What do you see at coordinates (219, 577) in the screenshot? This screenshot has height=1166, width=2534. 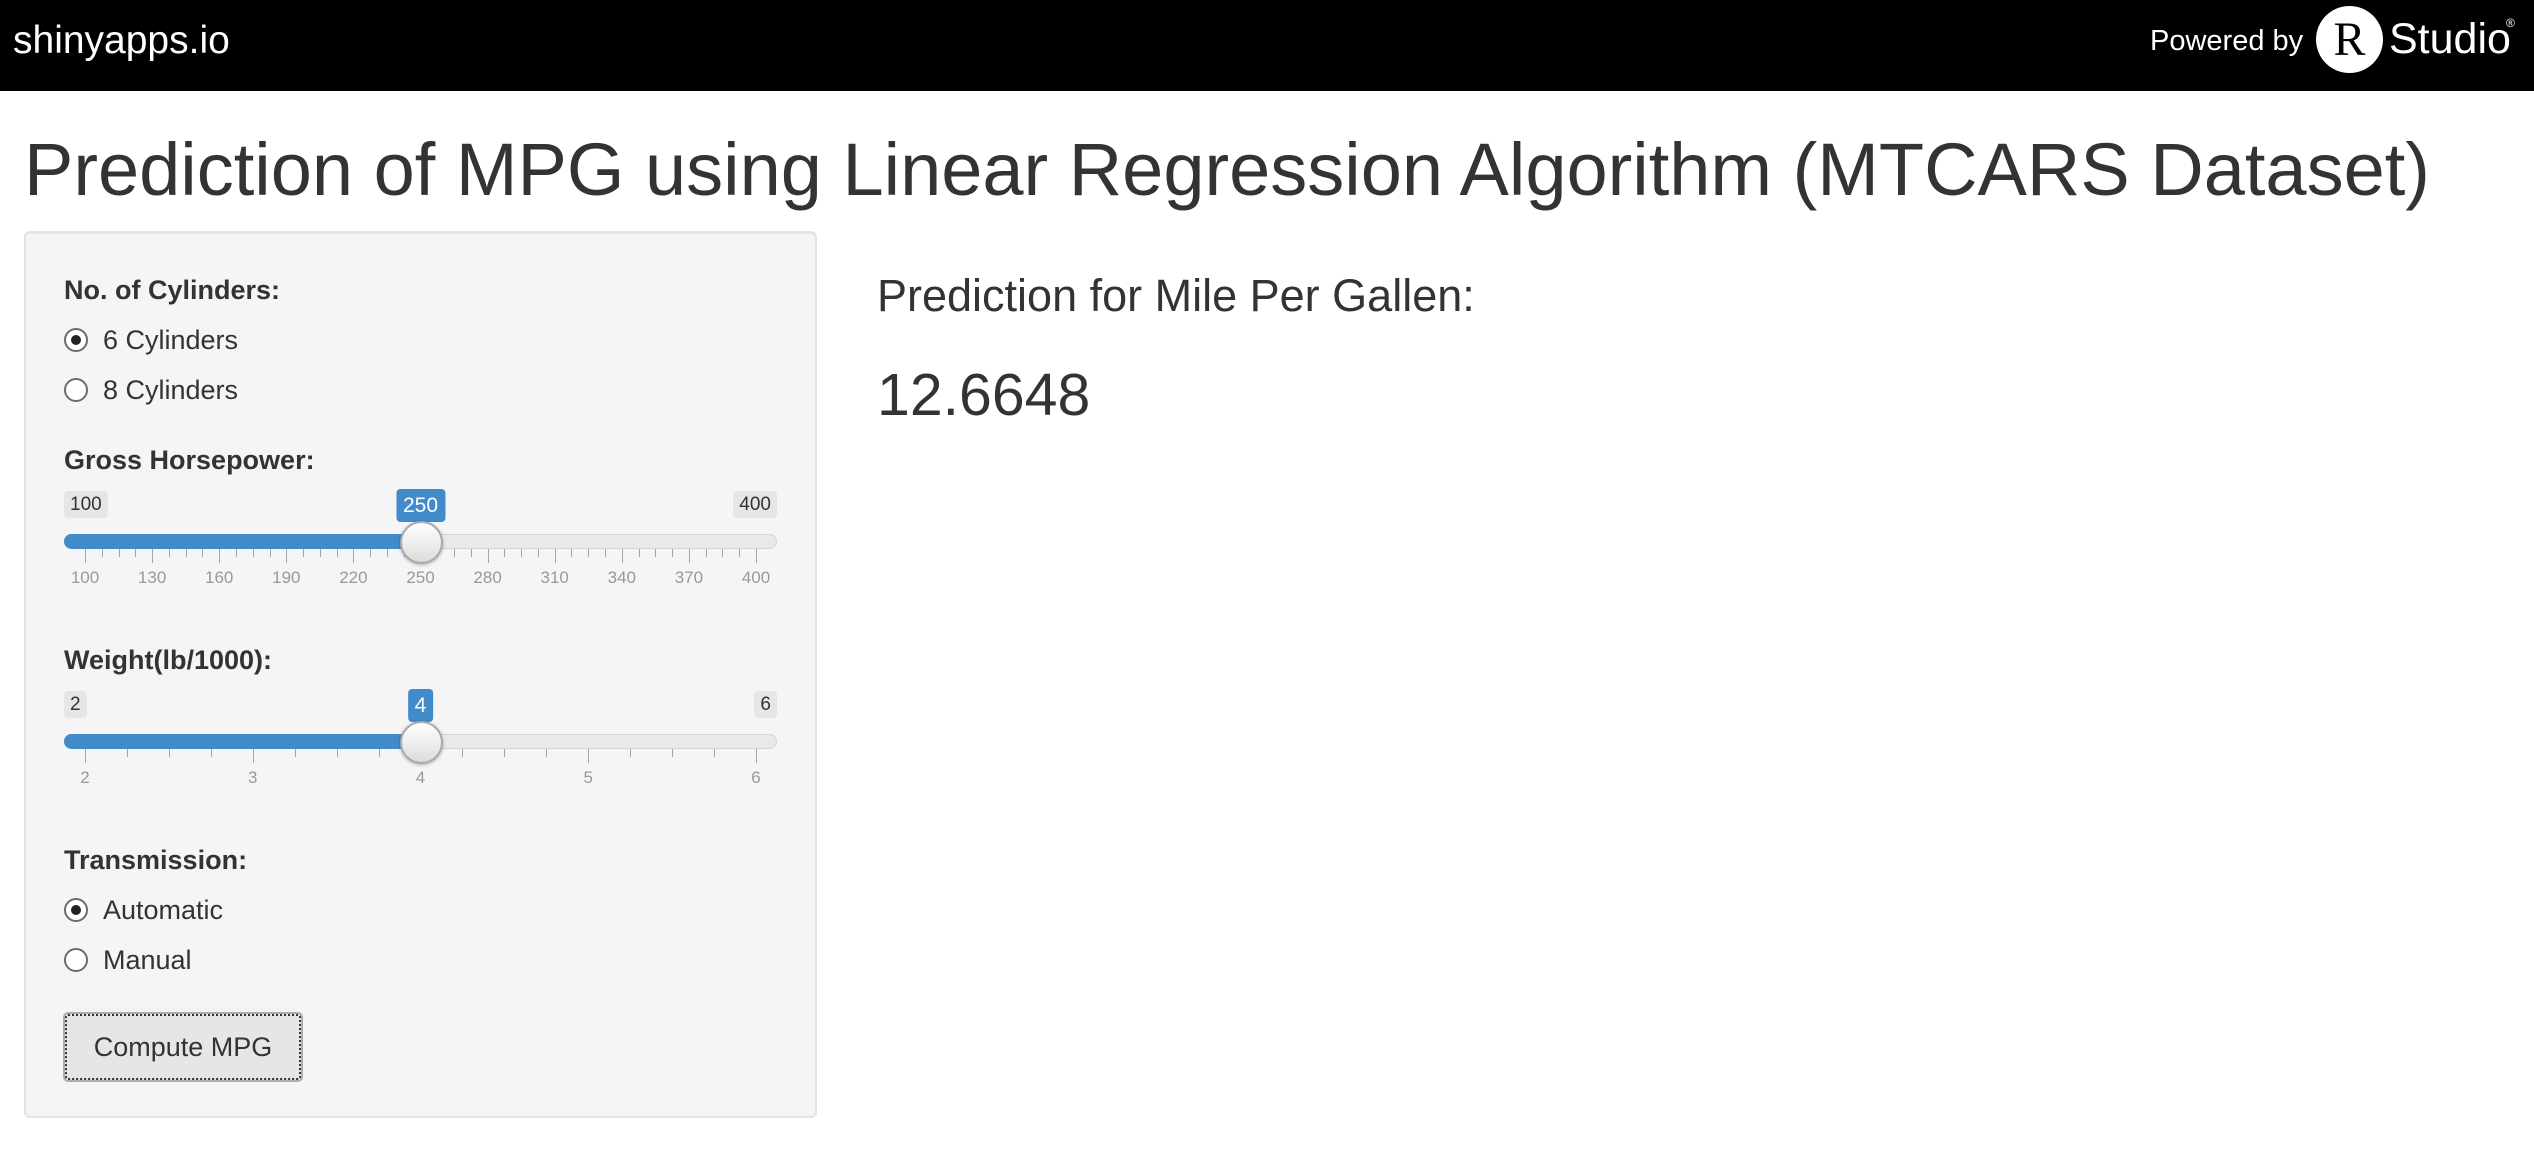 I see `slider-tick-label: 160` at bounding box center [219, 577].